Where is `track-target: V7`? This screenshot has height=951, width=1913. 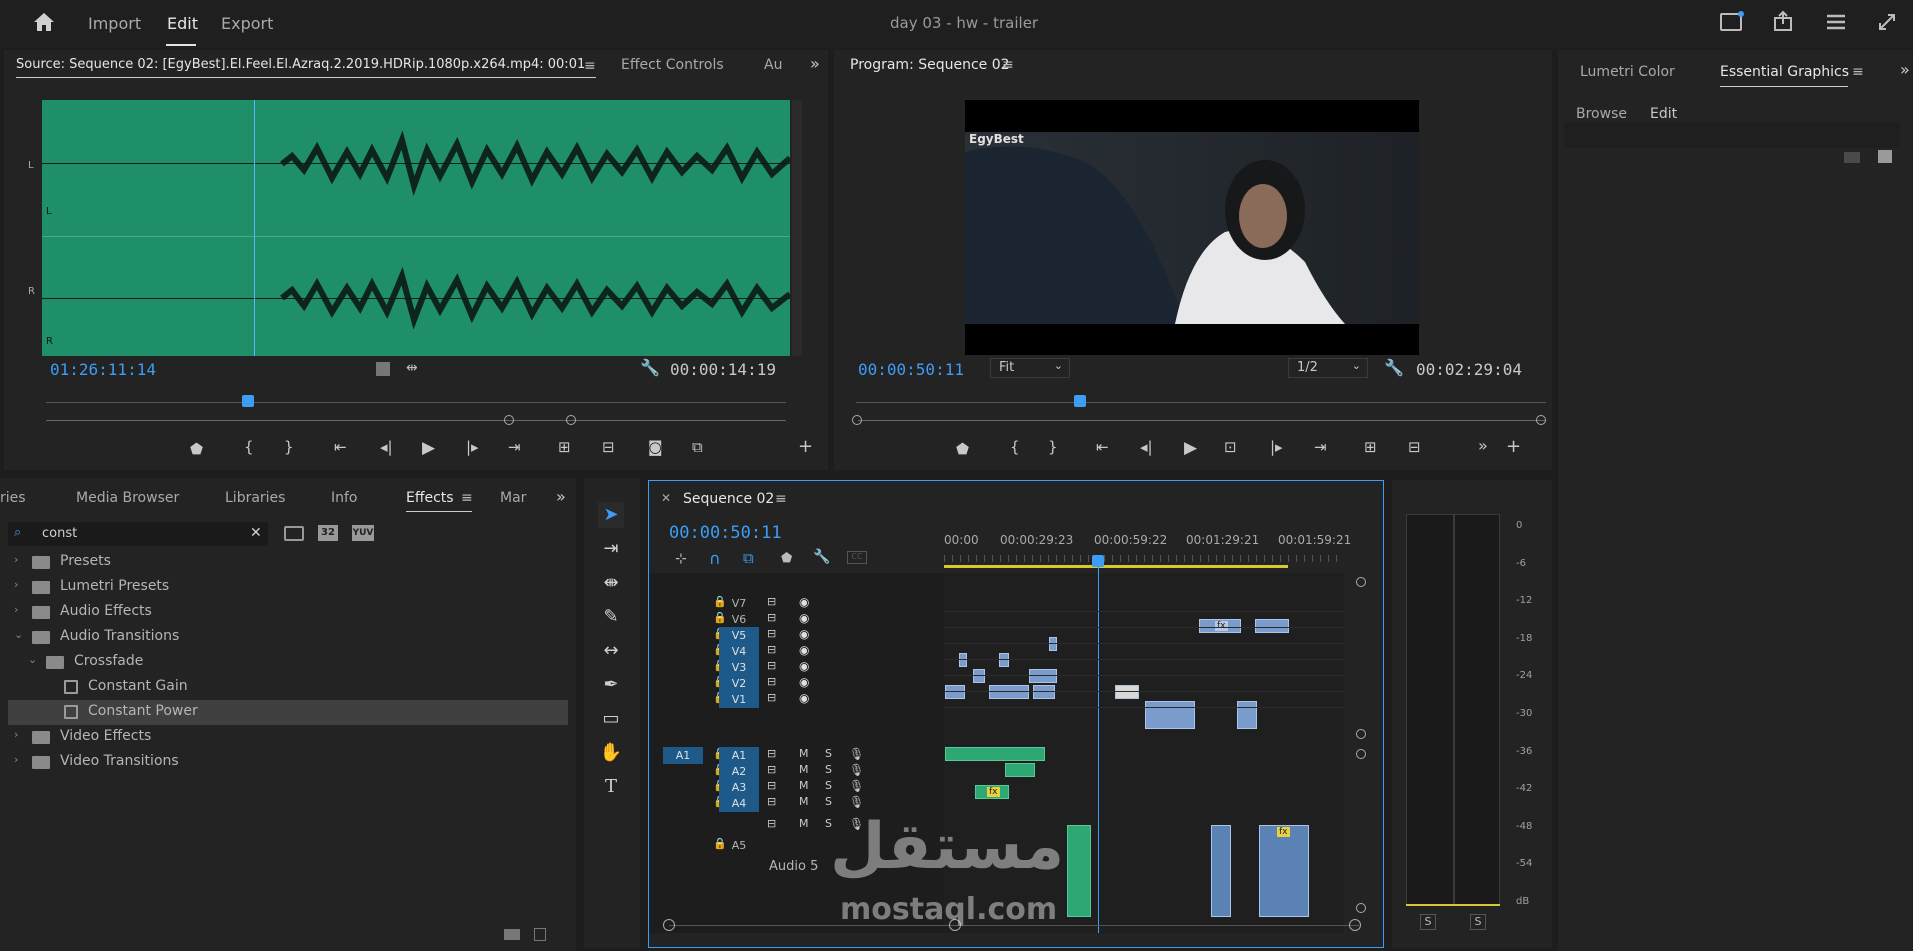
track-target: V7 is located at coordinates (739, 603).